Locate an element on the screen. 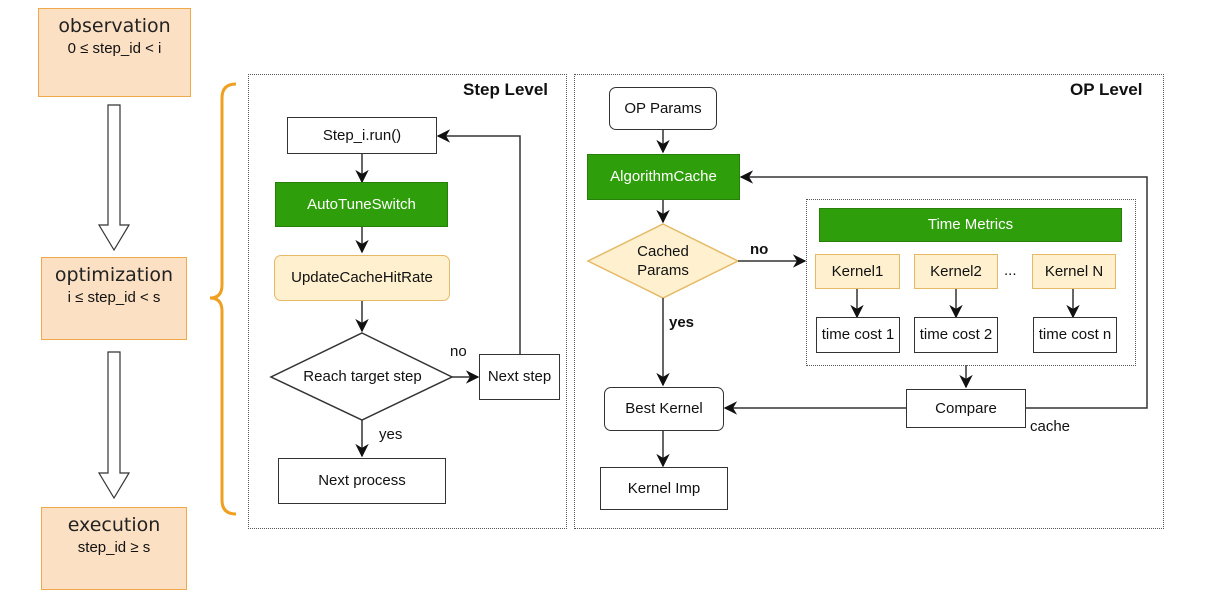 This screenshot has width=1217, height=605. step-level-title: Step Level is located at coordinates (506, 89).